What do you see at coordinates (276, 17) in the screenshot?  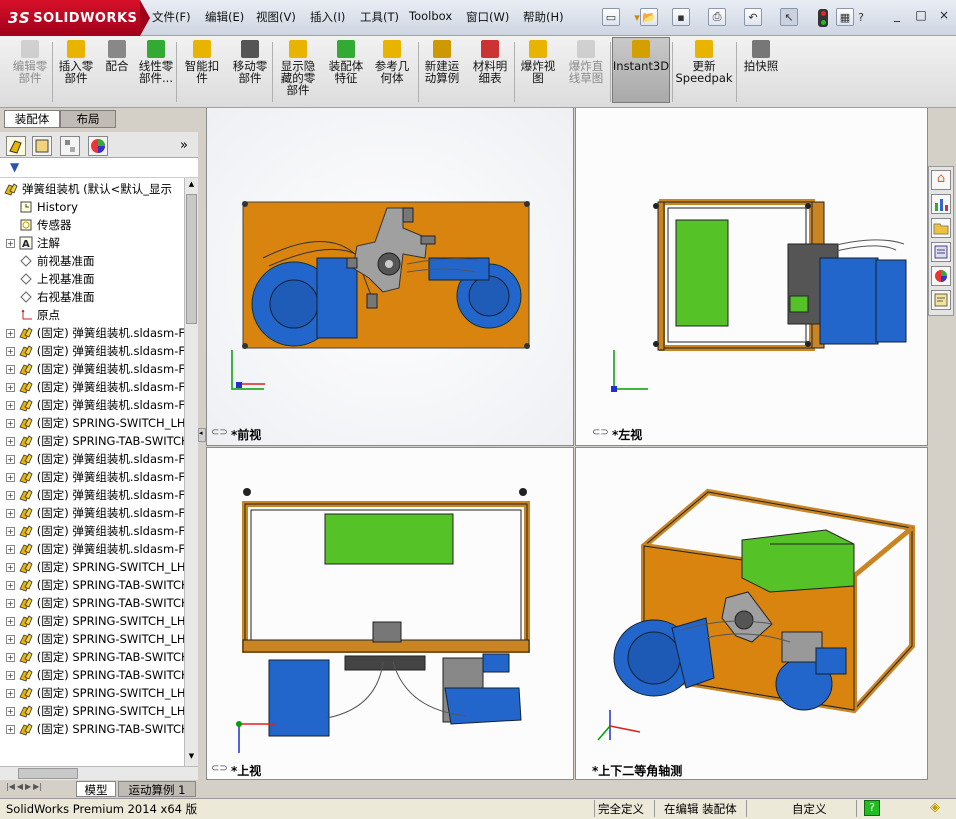 I see `menu-item-2: 视图(V)` at bounding box center [276, 17].